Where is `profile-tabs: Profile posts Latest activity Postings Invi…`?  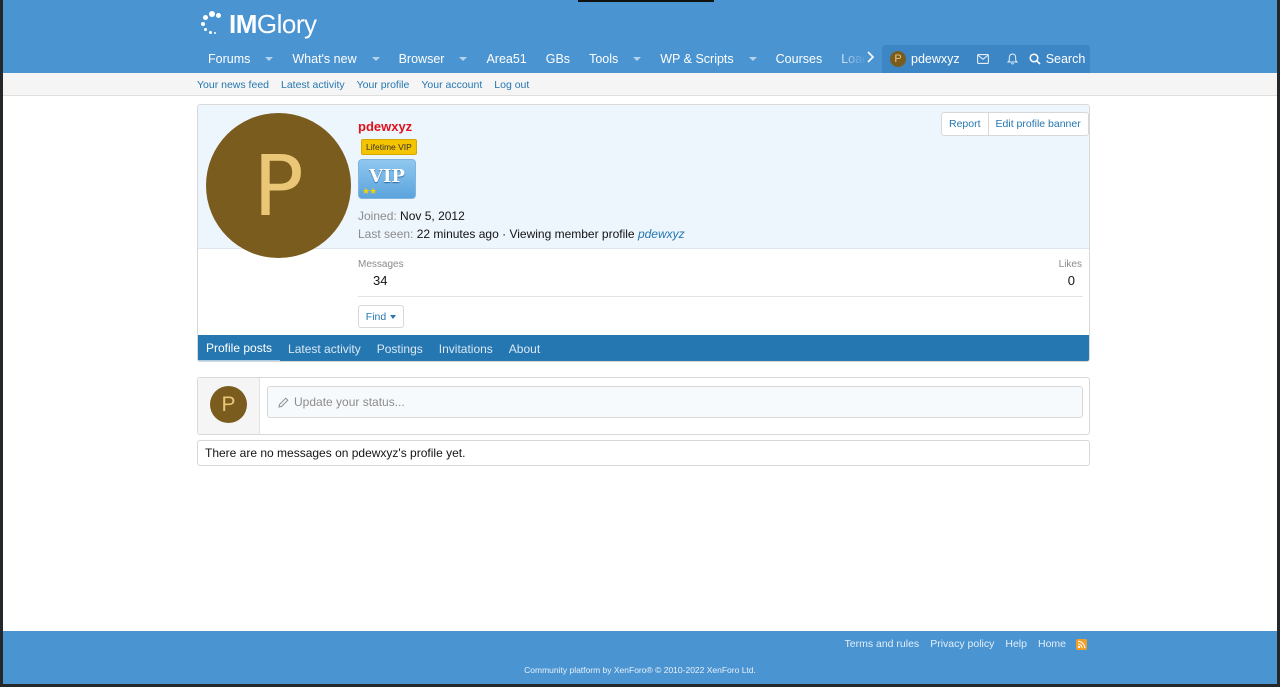 profile-tabs: Profile posts Latest activity Postings Invi… is located at coordinates (643, 348).